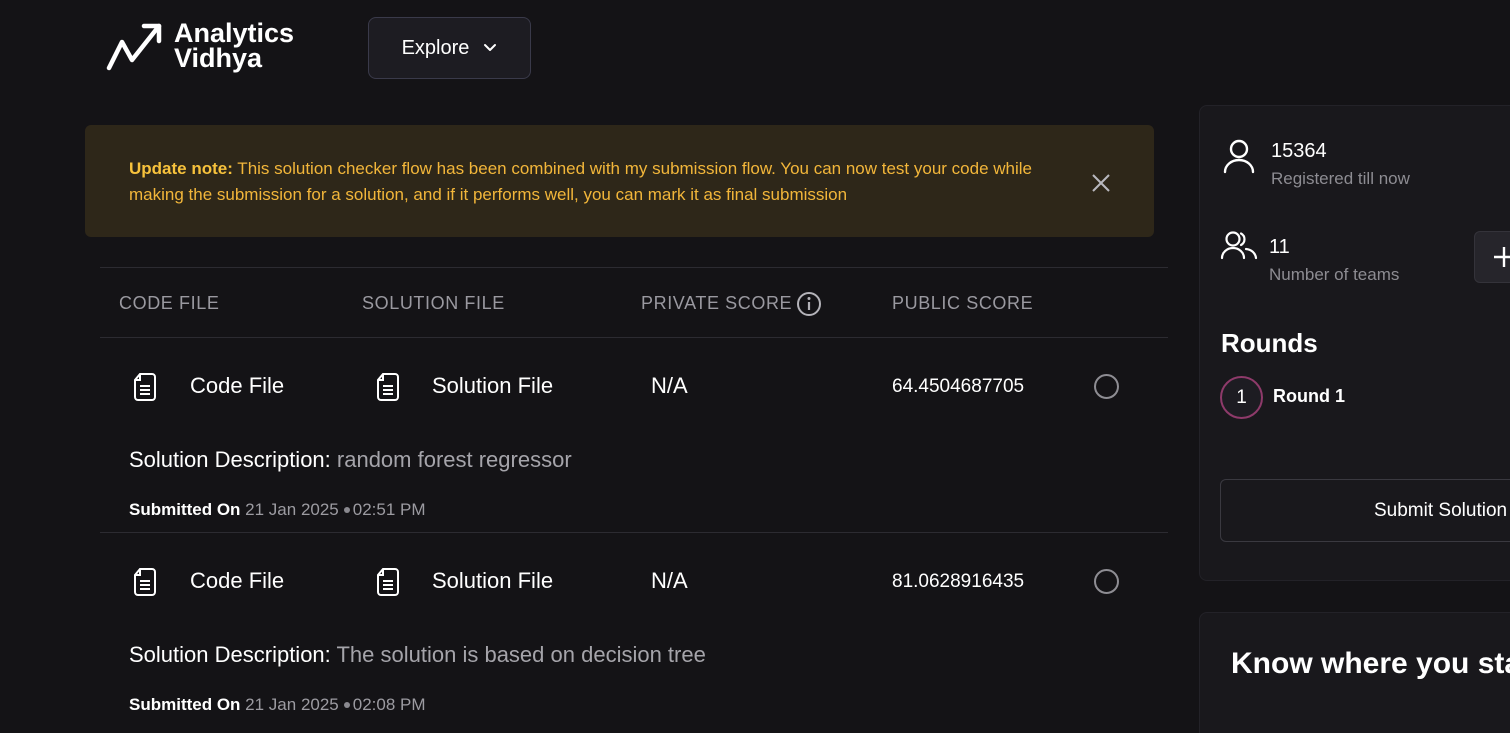 The image size is (1510, 733). What do you see at coordinates (1502, 257) in the screenshot?
I see `plus-icon` at bounding box center [1502, 257].